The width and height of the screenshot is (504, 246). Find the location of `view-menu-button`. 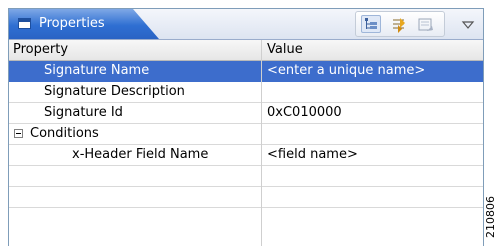

view-menu-button is located at coordinates (468, 22).